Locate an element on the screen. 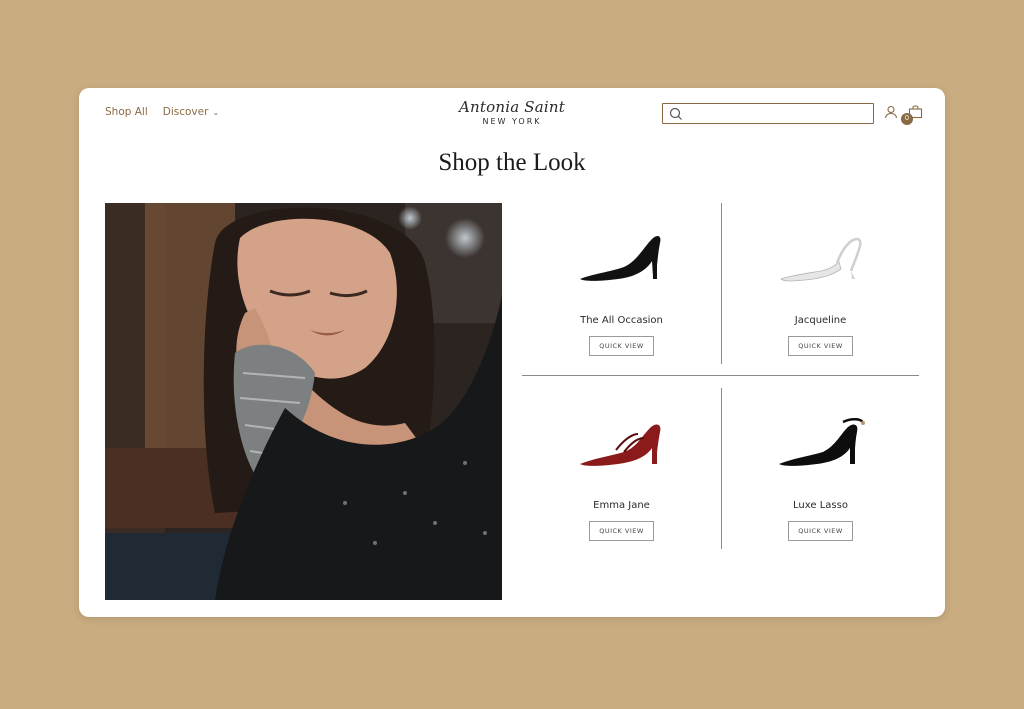 Image resolution: width=1024 pixels, height=709 pixels. search-input is located at coordinates (779, 113).